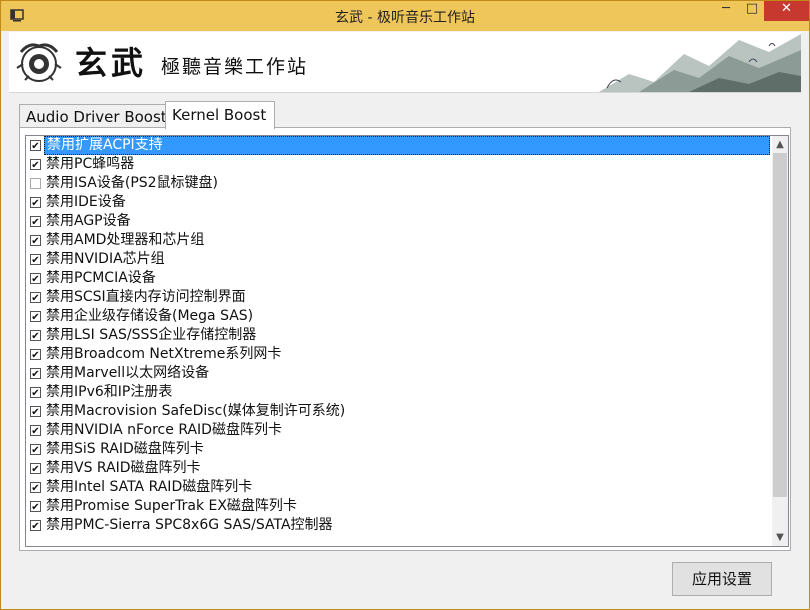 The width and height of the screenshot is (810, 610). I want to click on vertical-scrollbar: ▲ ▼, so click(780, 341).